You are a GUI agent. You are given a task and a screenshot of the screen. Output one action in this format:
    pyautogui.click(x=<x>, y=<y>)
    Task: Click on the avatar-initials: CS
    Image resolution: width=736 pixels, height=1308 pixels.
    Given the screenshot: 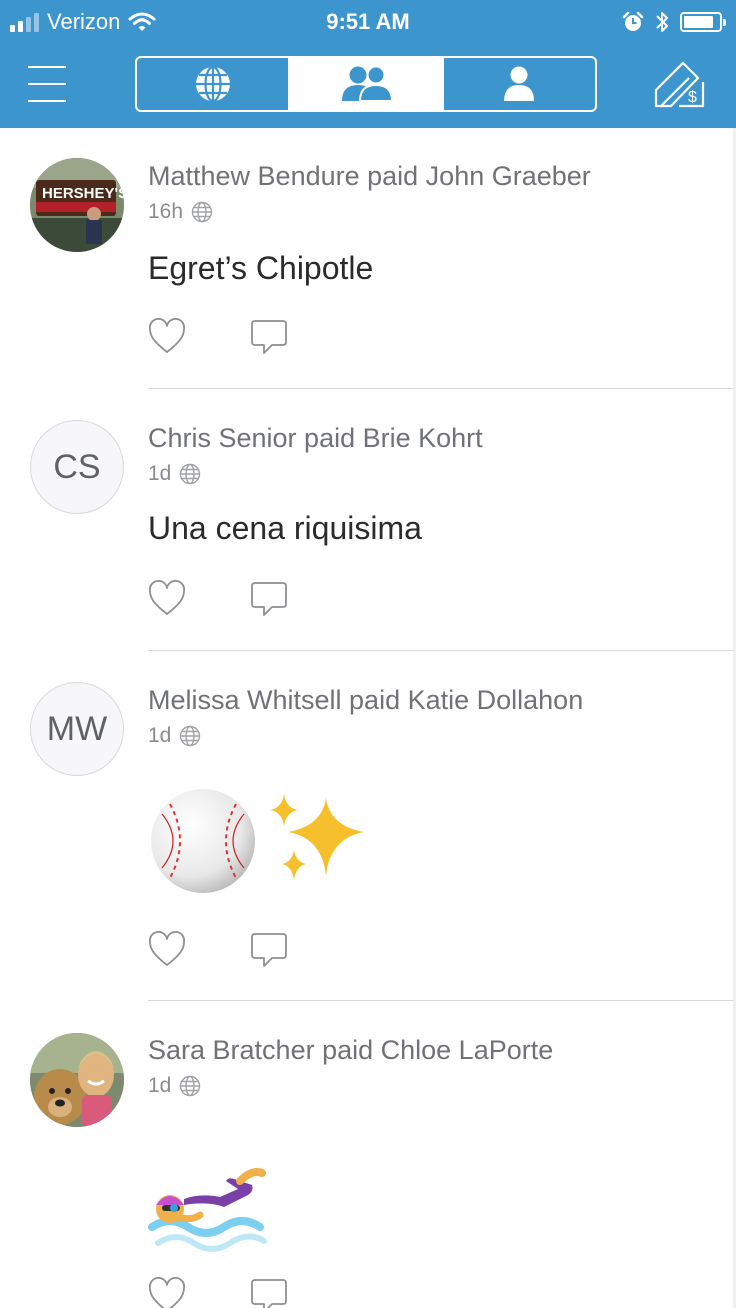 What is the action you would take?
    pyautogui.click(x=77, y=466)
    